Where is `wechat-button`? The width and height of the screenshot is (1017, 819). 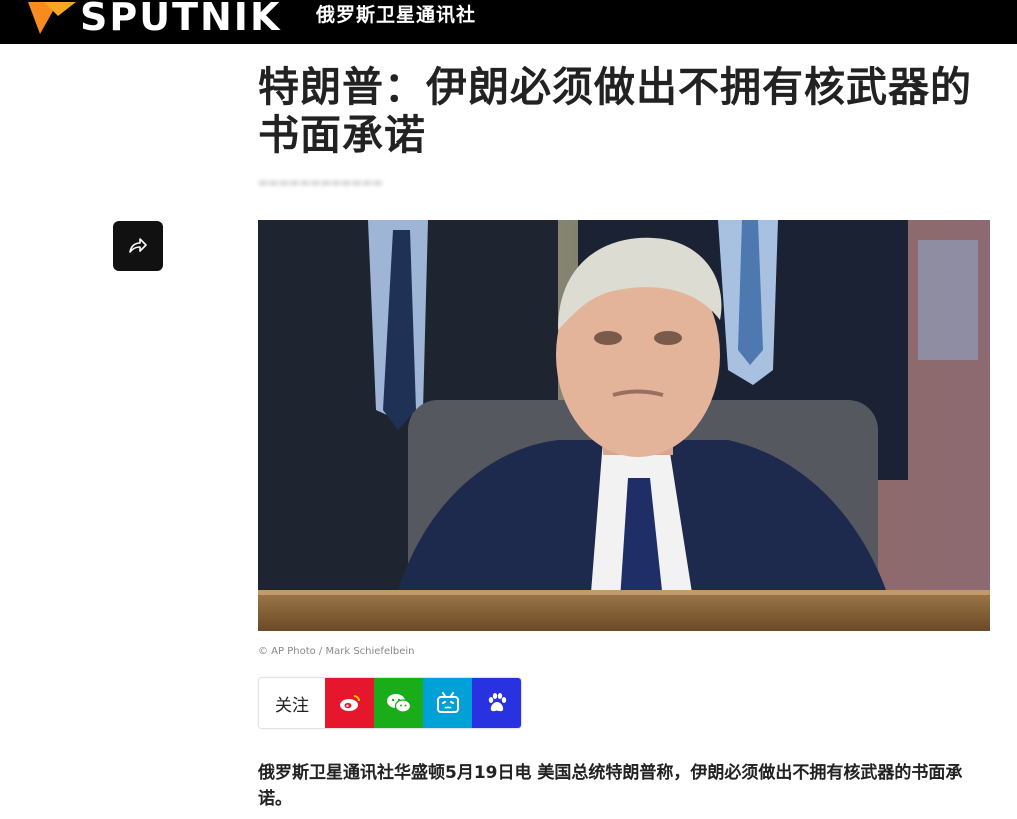 wechat-button is located at coordinates (398, 703).